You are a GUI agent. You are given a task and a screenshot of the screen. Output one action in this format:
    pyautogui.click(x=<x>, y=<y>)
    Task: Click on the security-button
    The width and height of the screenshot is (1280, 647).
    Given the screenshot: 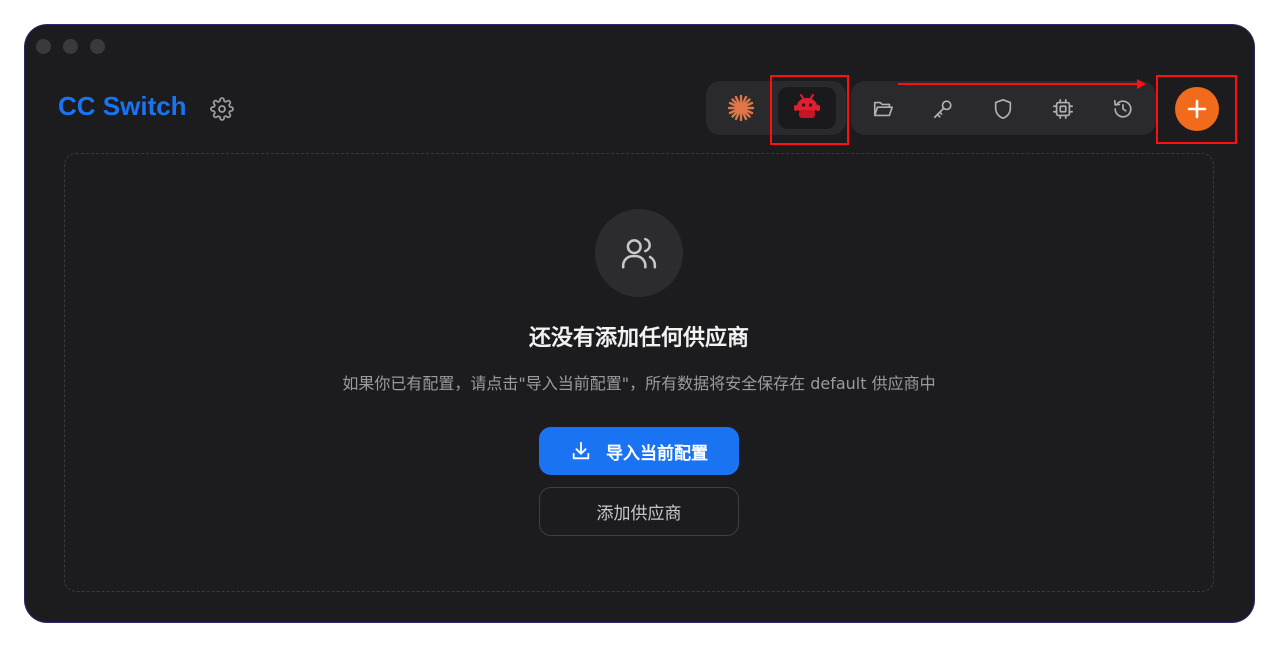 What is the action you would take?
    pyautogui.click(x=1003, y=109)
    